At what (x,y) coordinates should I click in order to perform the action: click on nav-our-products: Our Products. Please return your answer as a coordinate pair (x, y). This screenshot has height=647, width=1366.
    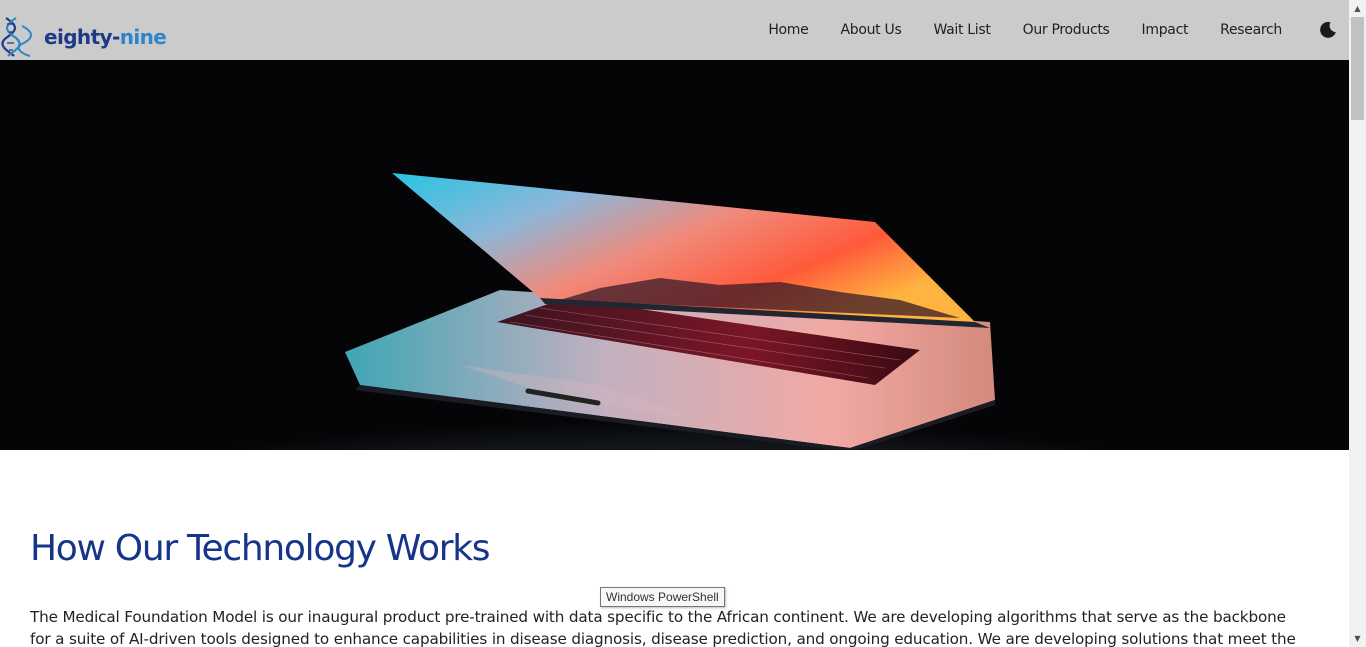
    Looking at the image, I should click on (1066, 30).